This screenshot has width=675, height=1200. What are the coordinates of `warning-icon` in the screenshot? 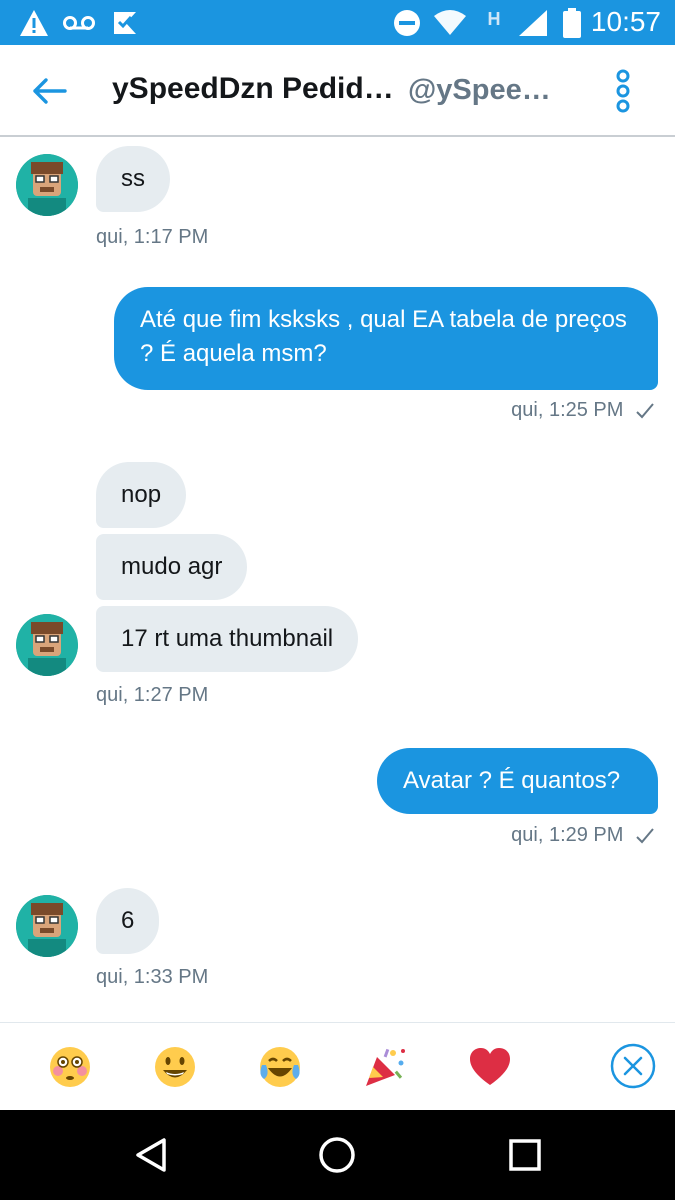 It's located at (34, 23).